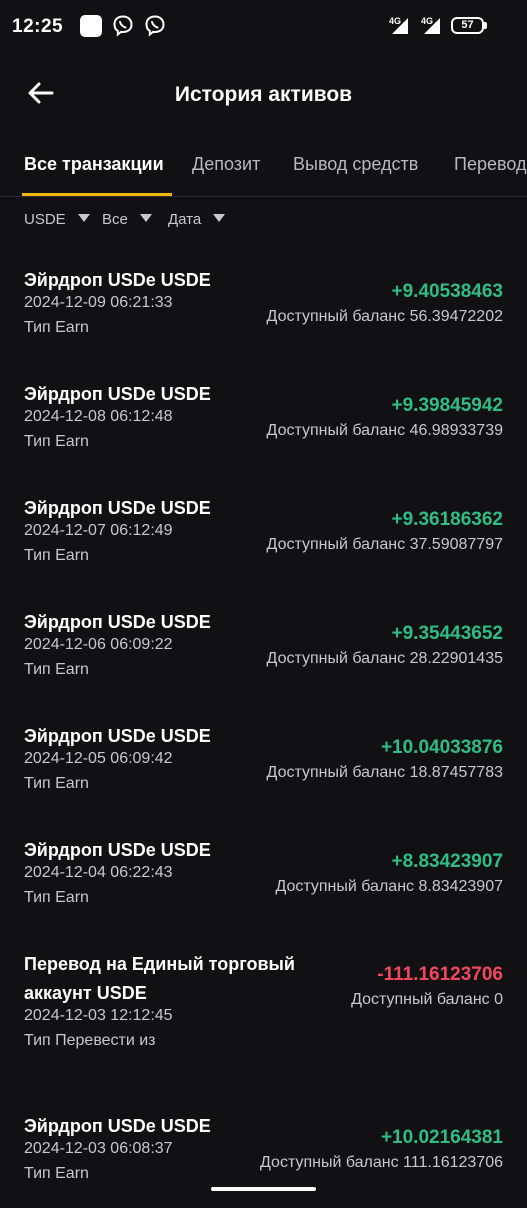 The width and height of the screenshot is (527, 1208). Describe the element at coordinates (97, 194) in the screenshot. I see `active-tab-indicator` at that location.